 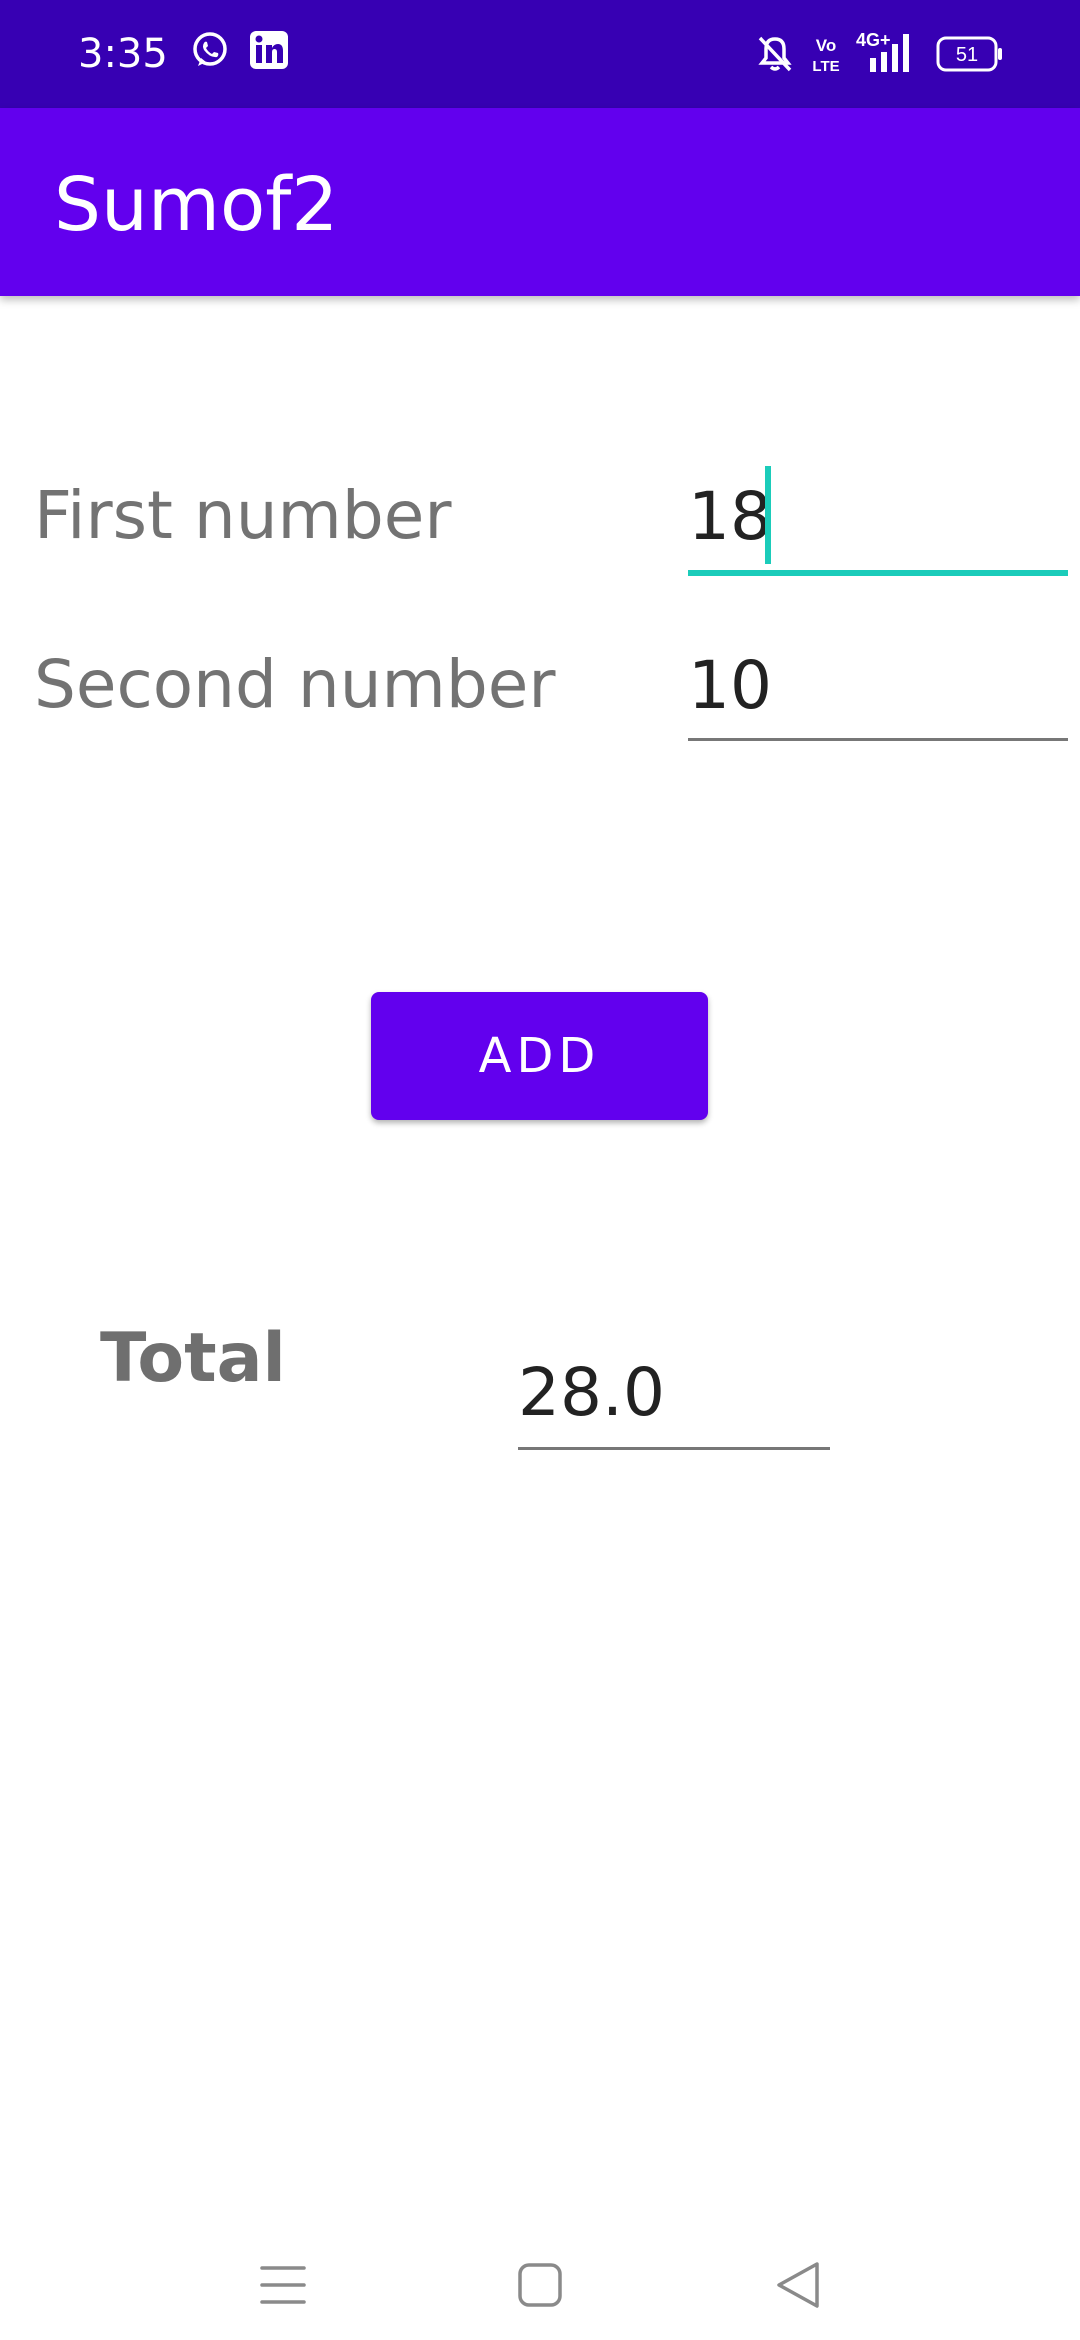 I want to click on svg-text: Vo, so click(x=826, y=45).